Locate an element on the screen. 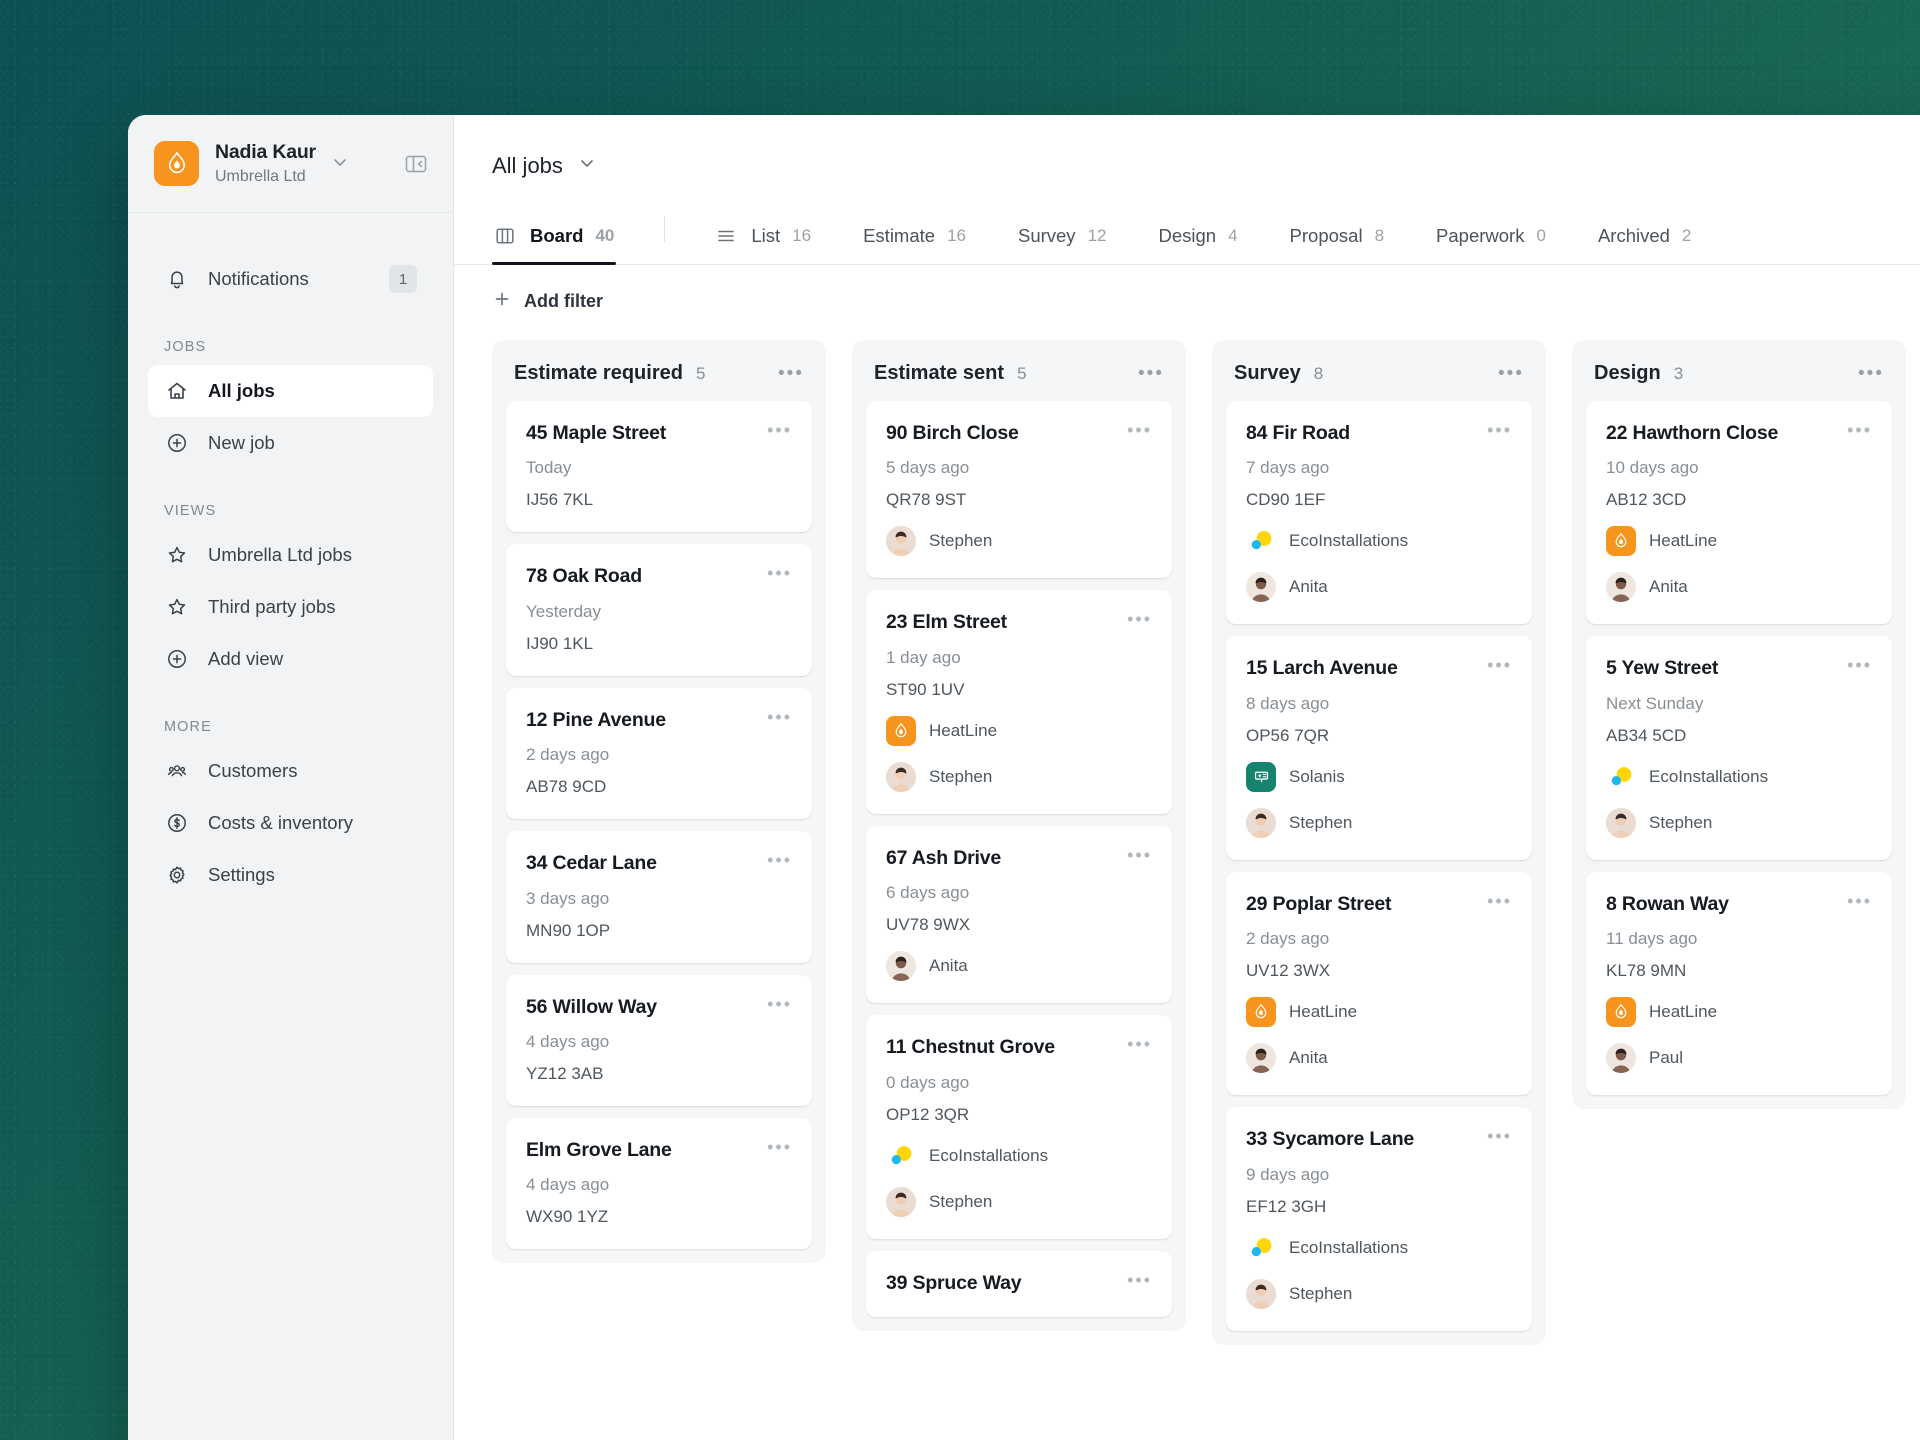  job-card: 67 Ash Drive ••• 6 days ago UV78 9WX Anita is located at coordinates (1019, 914).